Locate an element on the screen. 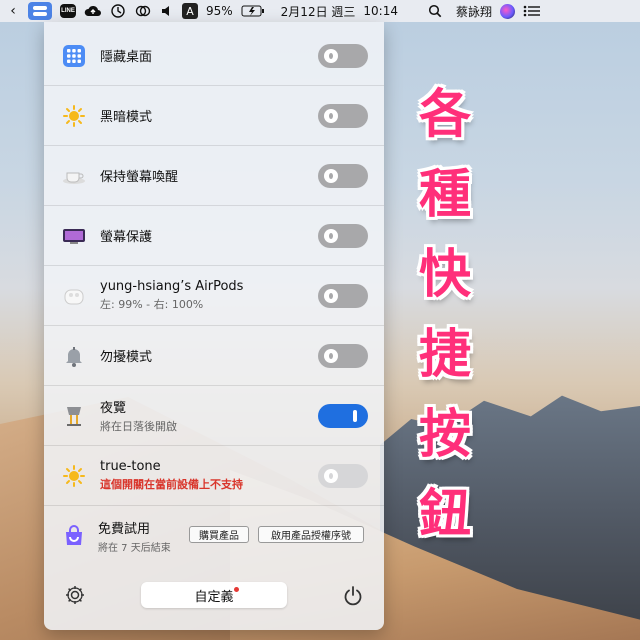 The height and width of the screenshot is (640, 640). airpods-icon is located at coordinates (74, 296).